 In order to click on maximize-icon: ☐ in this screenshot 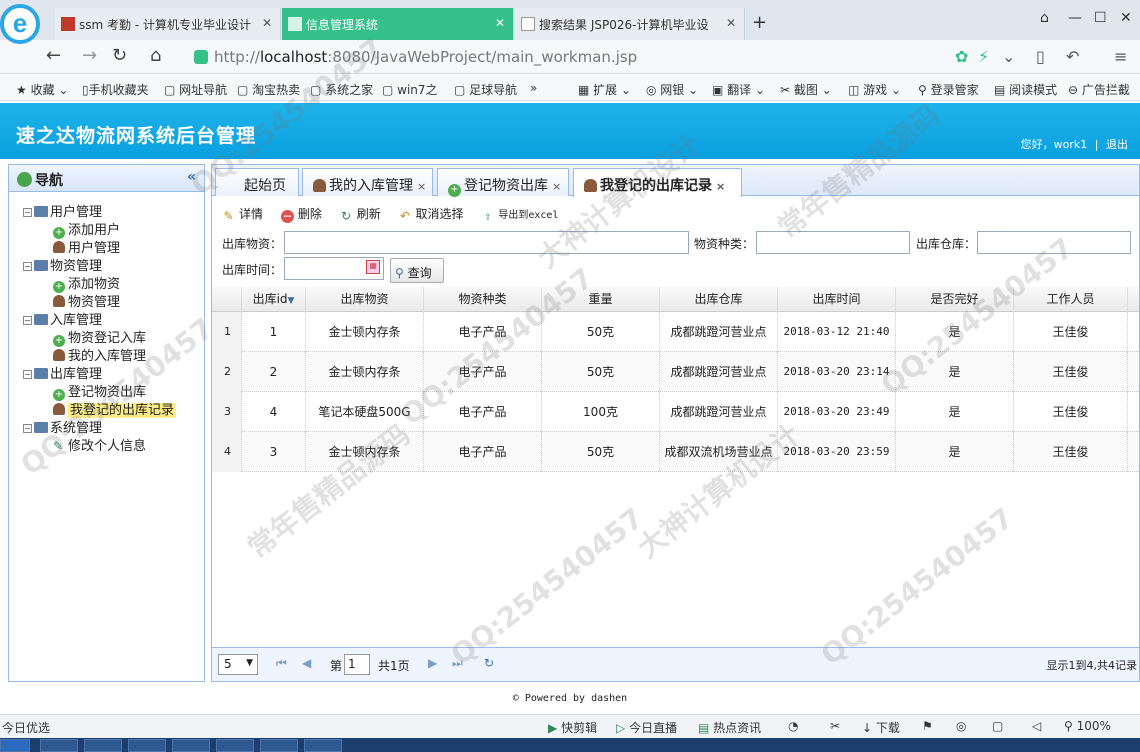, I will do `click(1100, 18)`.